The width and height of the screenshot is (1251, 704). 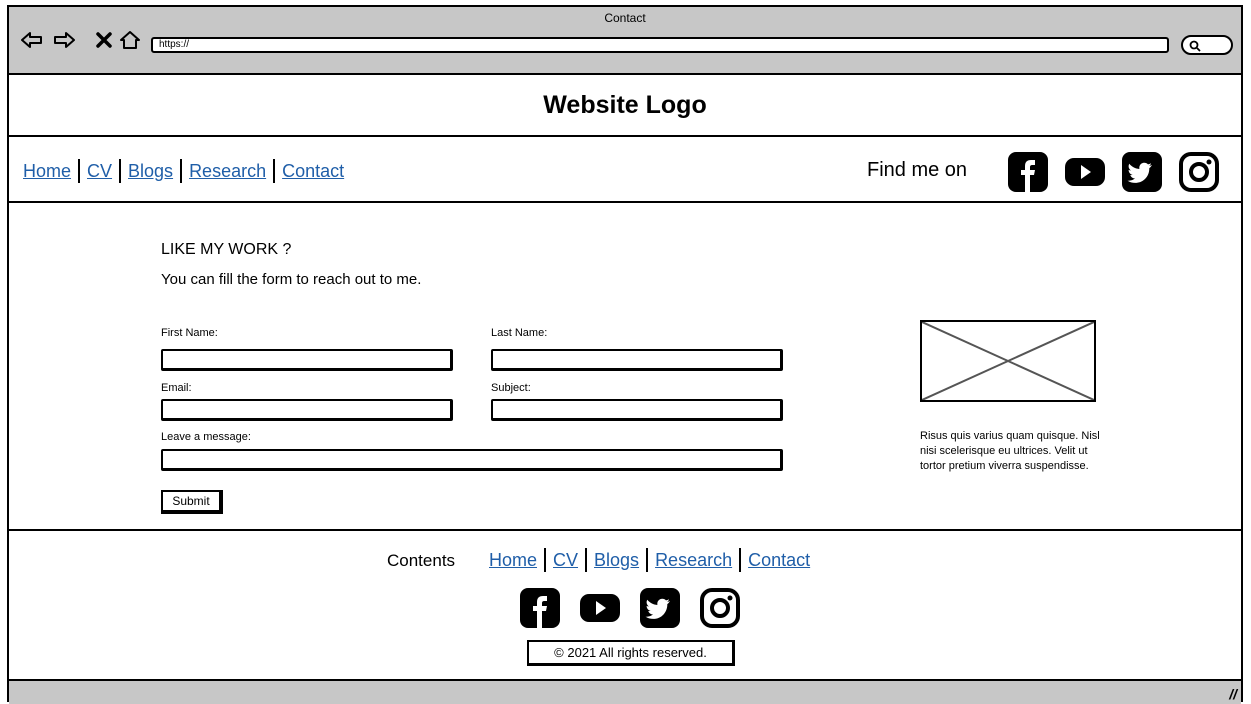 I want to click on footer-link-contact: Contact, so click(x=779, y=560).